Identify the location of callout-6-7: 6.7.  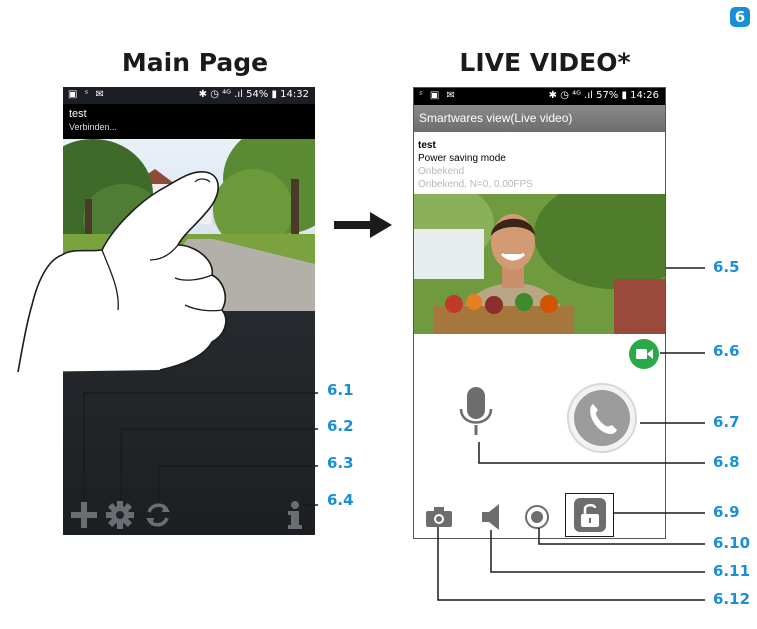
(726, 422).